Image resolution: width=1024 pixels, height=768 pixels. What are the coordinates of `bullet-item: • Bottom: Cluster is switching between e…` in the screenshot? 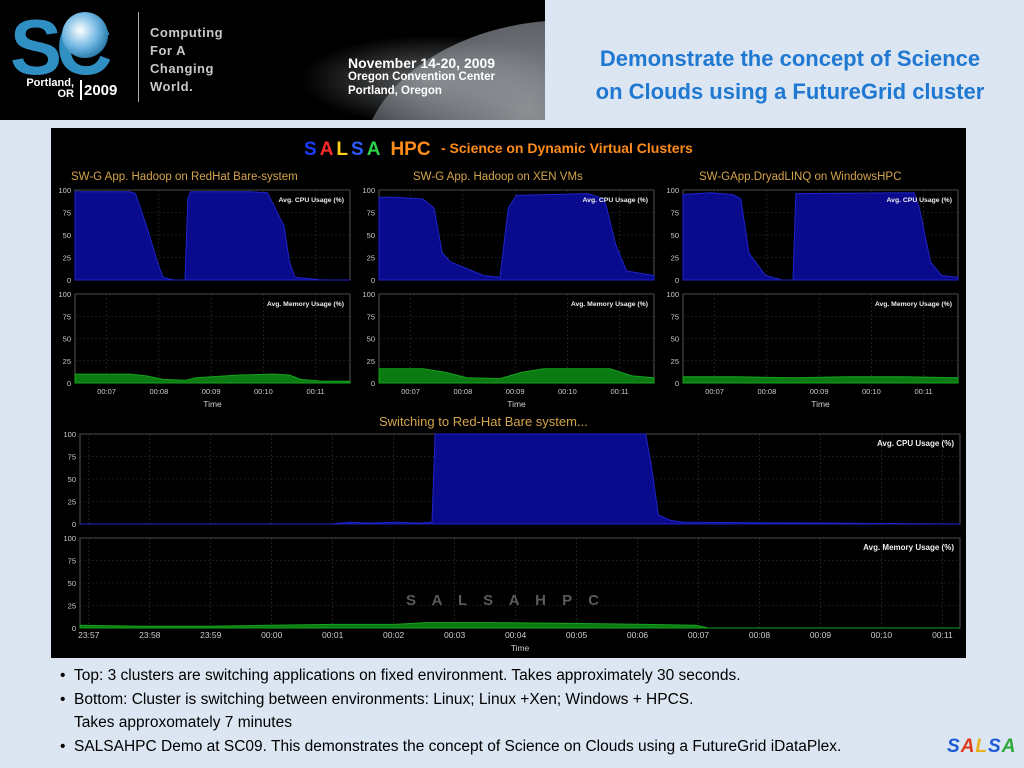 It's located at (510, 711).